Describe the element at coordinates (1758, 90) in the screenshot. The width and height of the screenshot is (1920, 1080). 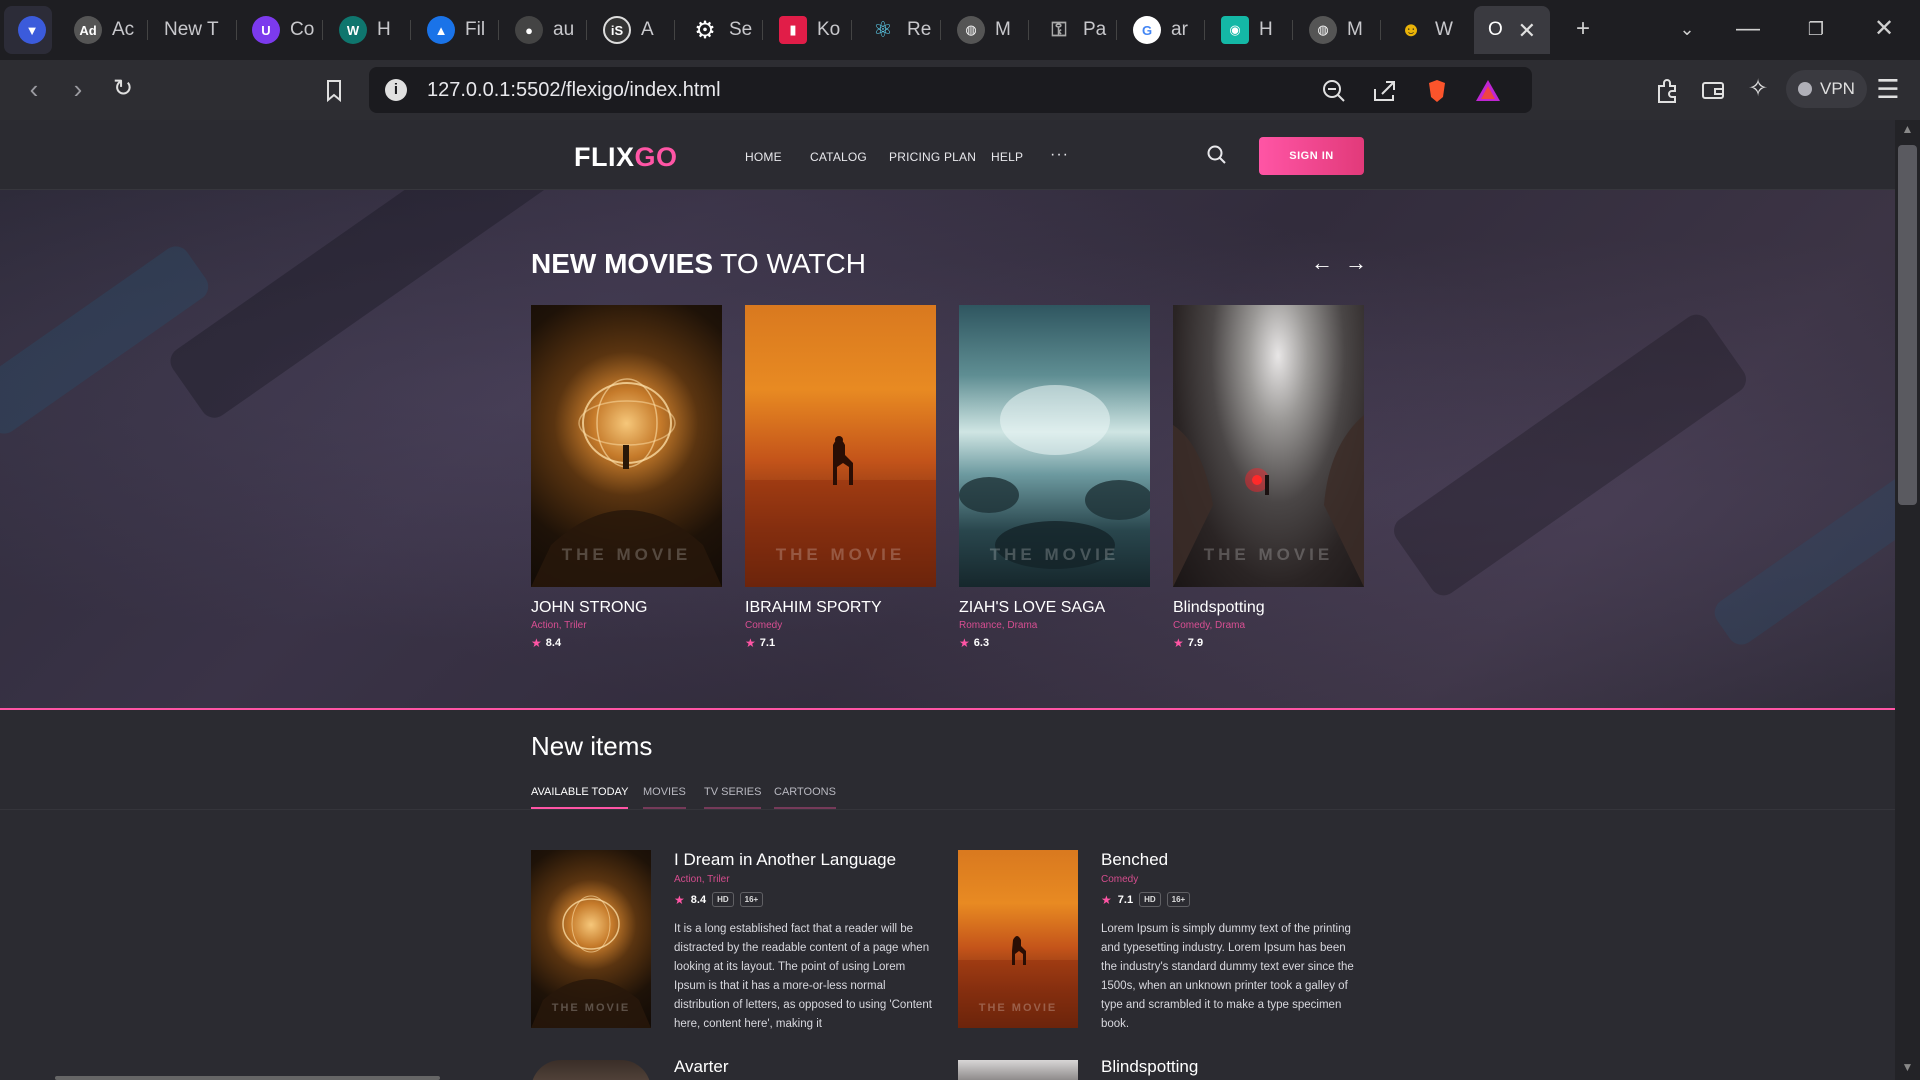
I see `leo-ai-icon: ✧` at that location.